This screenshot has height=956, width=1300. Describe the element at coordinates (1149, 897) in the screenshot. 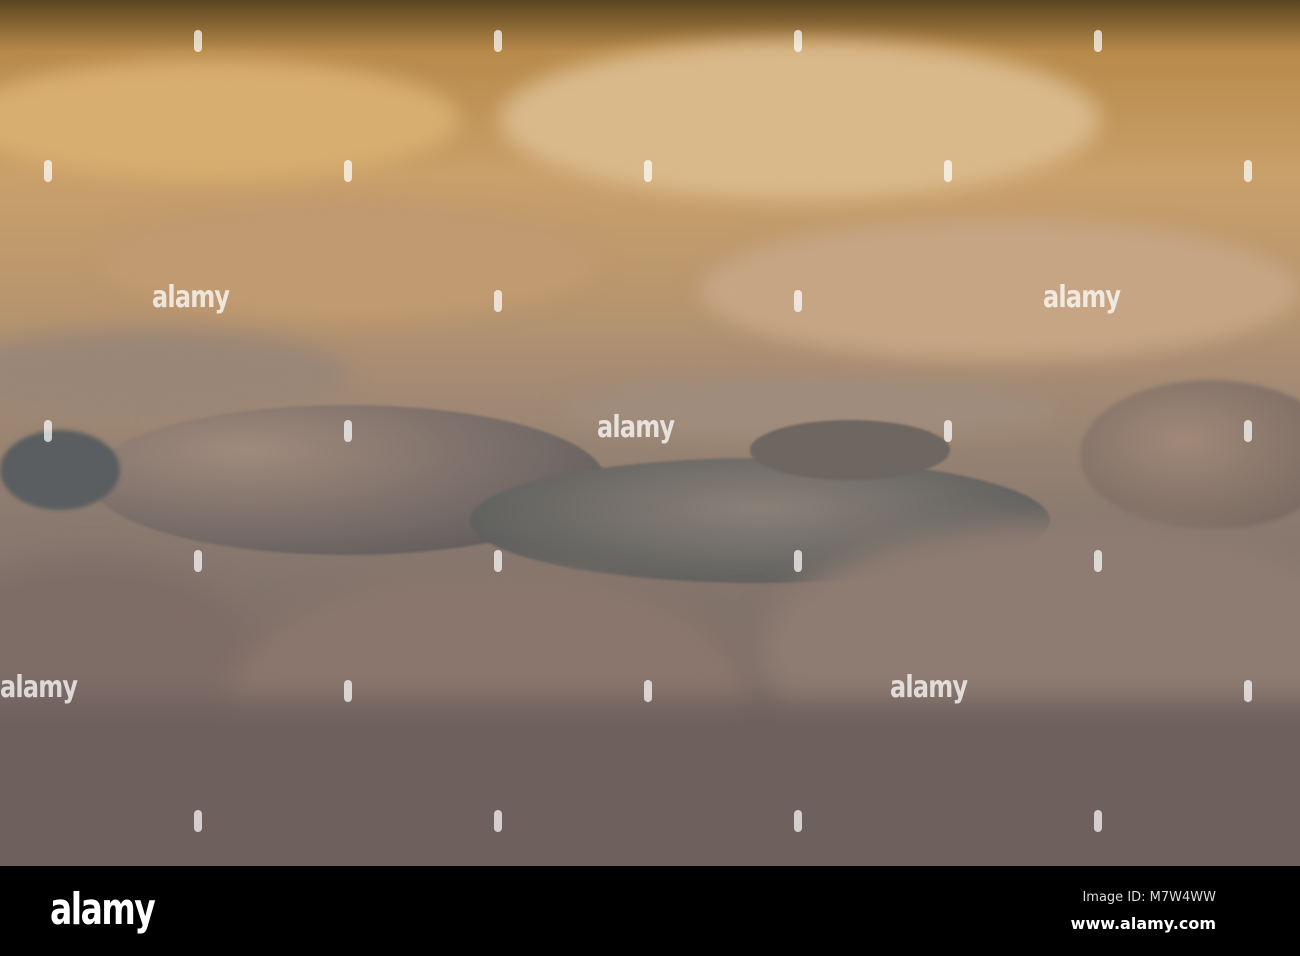

I see `image-id: Image ID: M7W4WW` at that location.